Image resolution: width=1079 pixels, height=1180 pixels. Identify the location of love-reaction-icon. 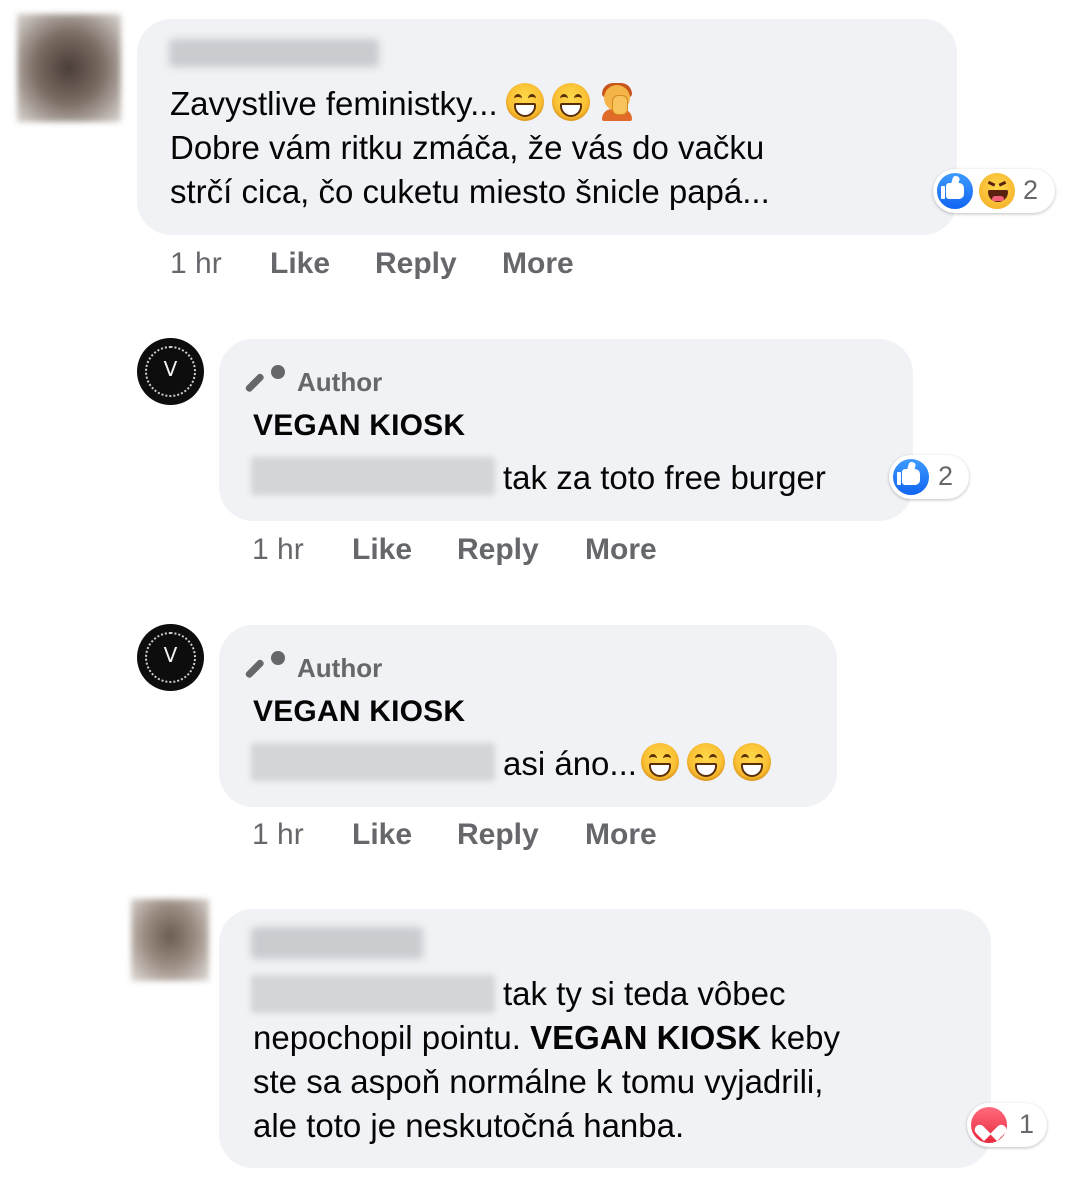
(989, 1125).